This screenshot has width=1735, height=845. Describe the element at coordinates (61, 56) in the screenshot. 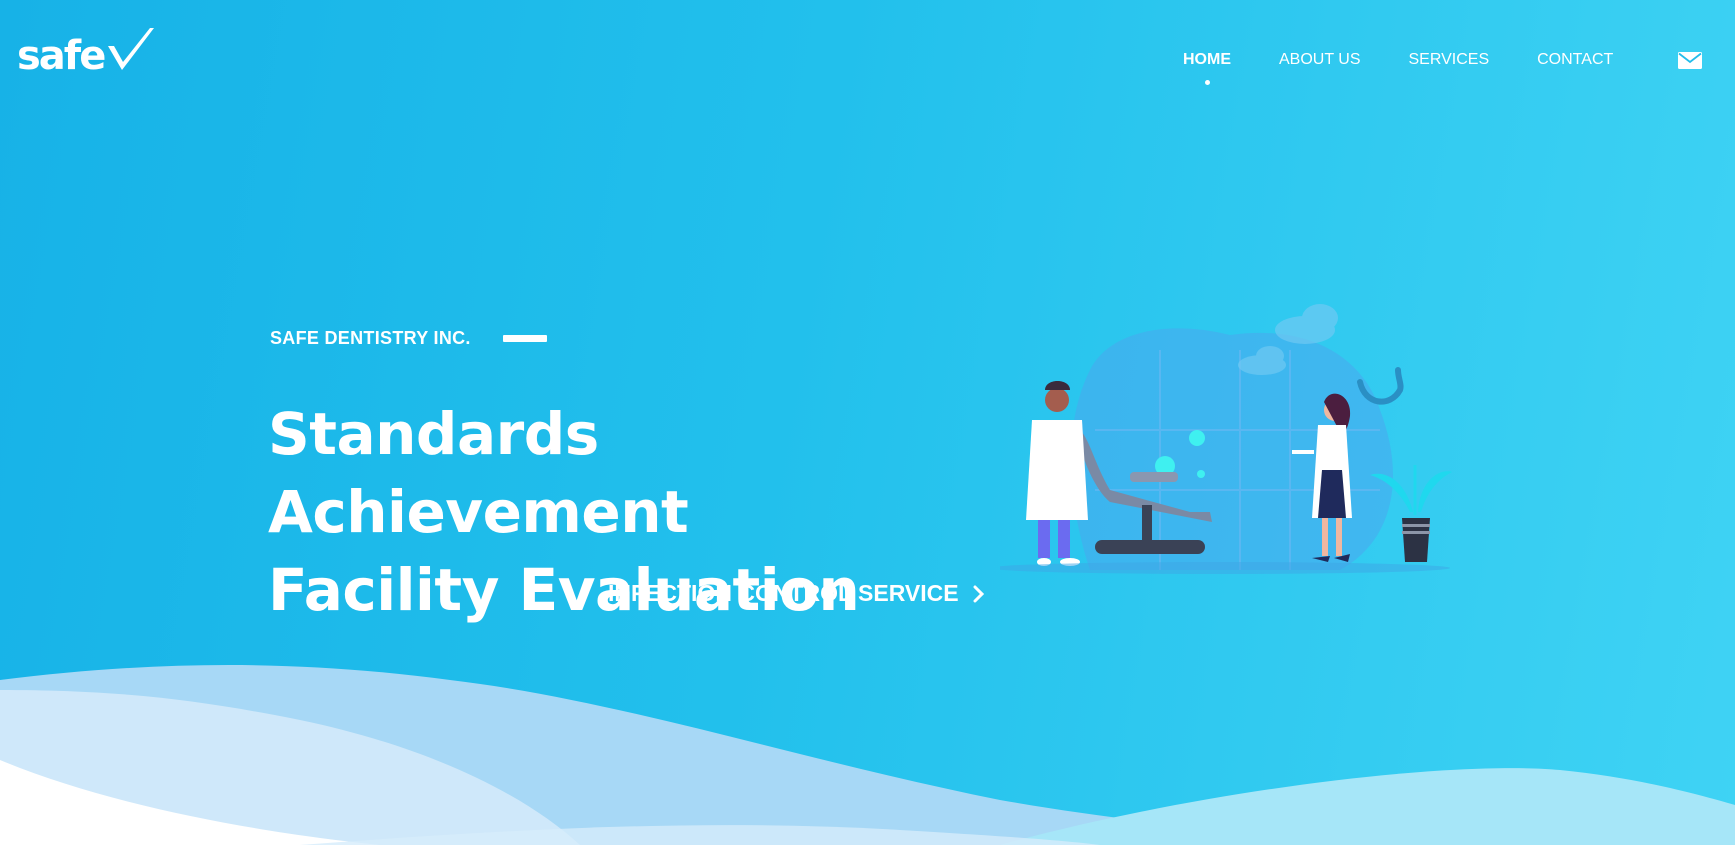

I see `logo-text: safe` at that location.